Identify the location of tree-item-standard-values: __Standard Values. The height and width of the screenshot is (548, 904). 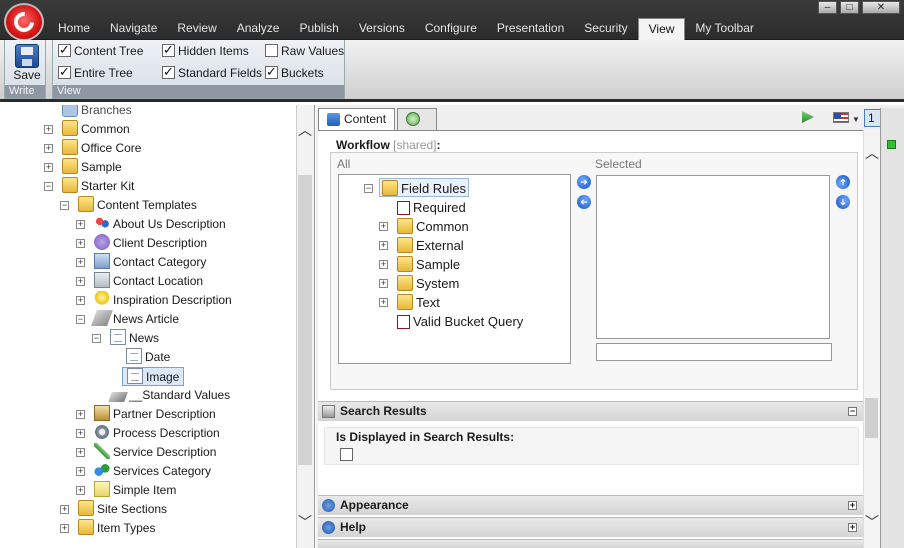
(169, 395).